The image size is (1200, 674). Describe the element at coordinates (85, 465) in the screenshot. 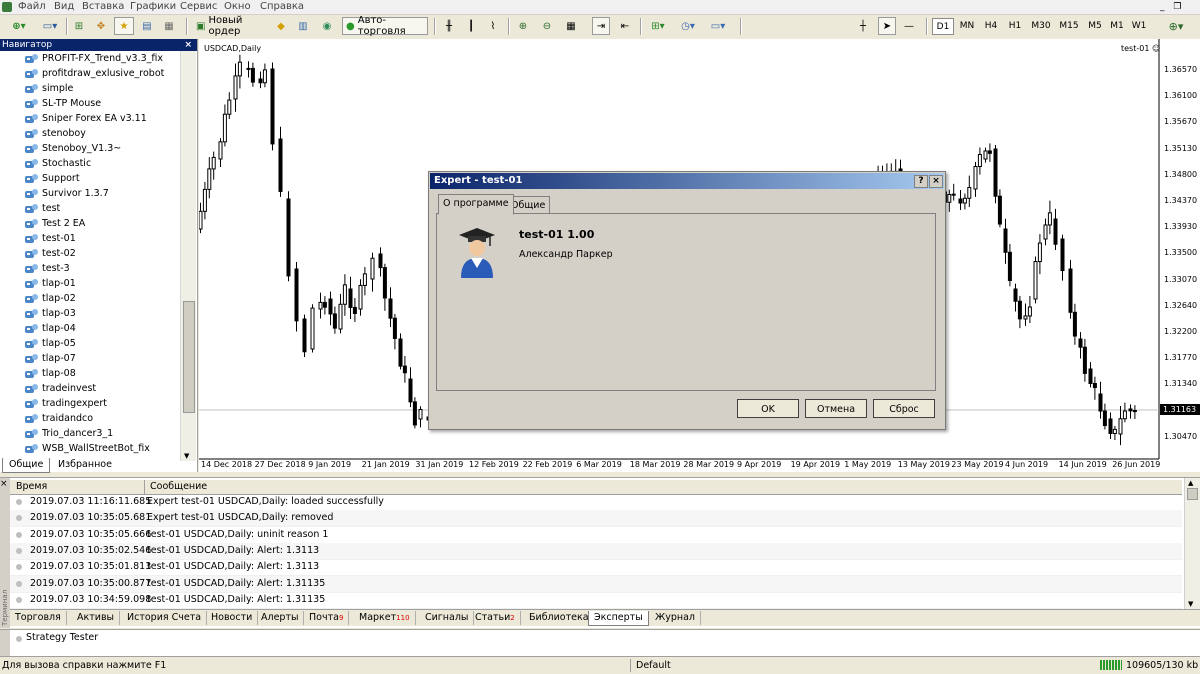

I see `nav-tab-favorites: Избранное` at that location.